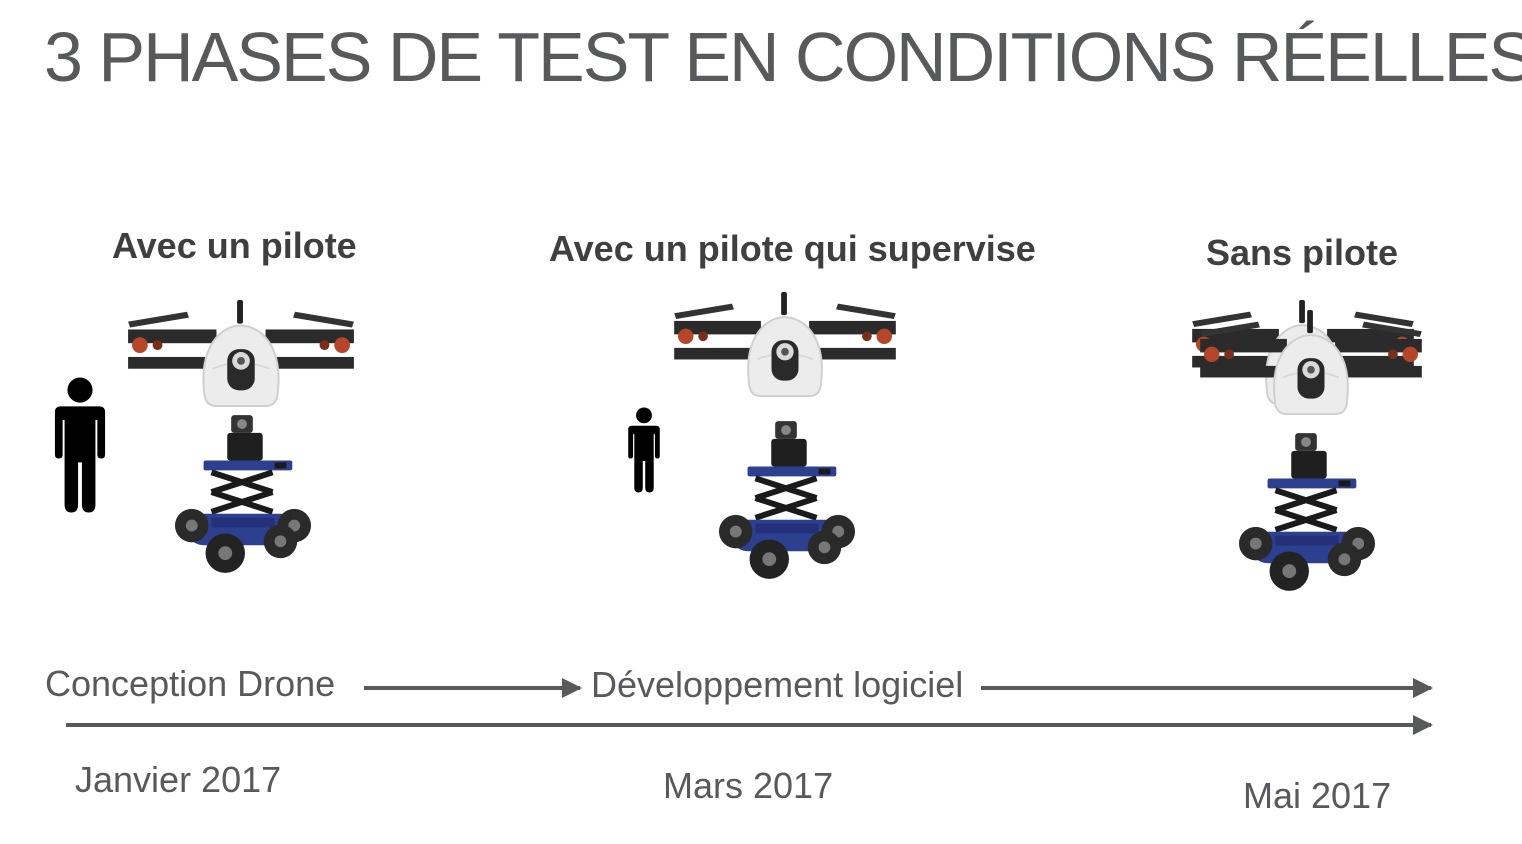 The image size is (1522, 844). Describe the element at coordinates (178, 779) in the screenshot. I see `date-janvier-2017: Janvier 2017` at that location.